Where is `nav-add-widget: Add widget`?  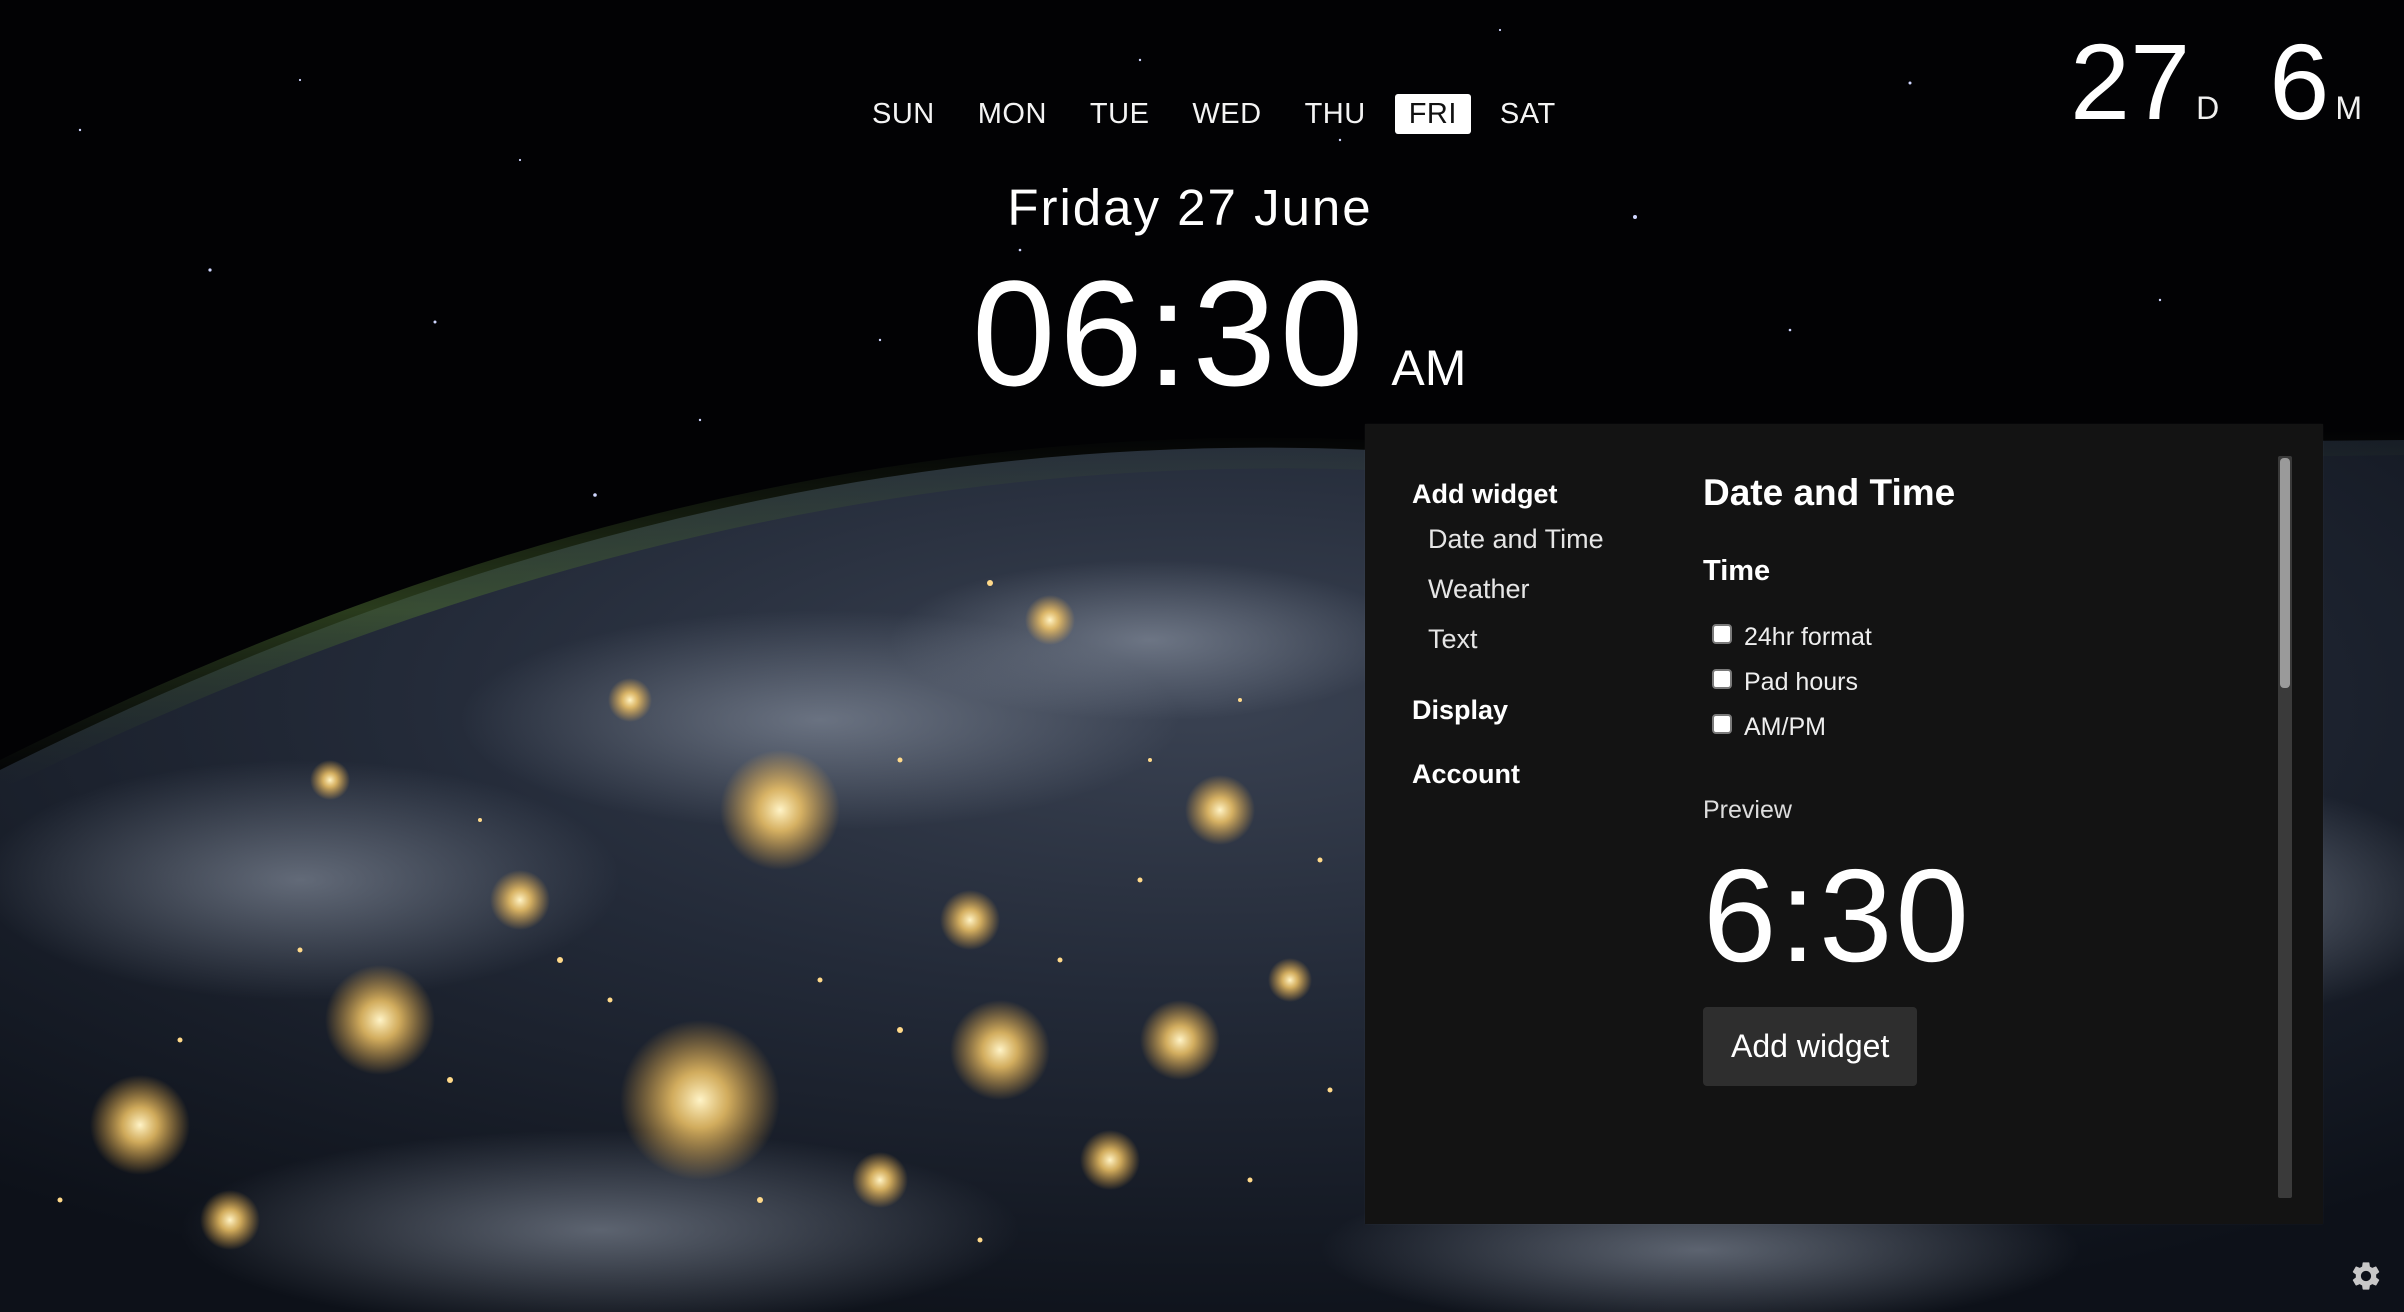
nav-add-widget: Add widget is located at coordinates (1508, 494).